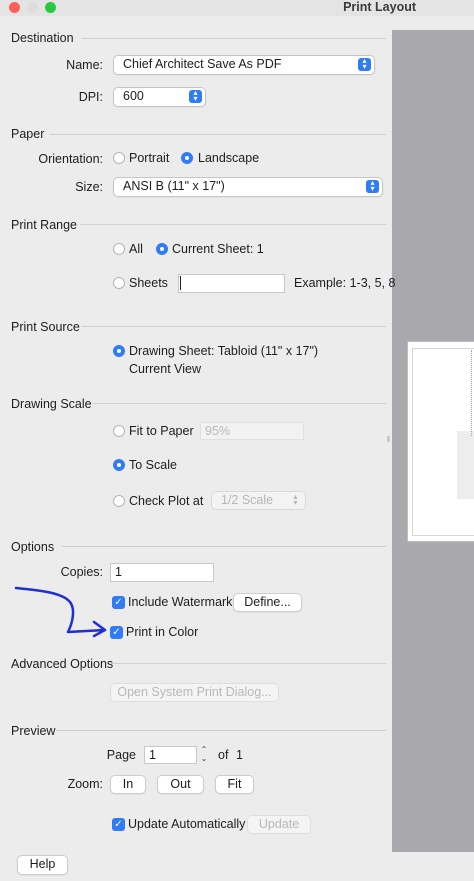 Image resolution: width=474 pixels, height=881 pixels. What do you see at coordinates (118, 572) in the screenshot?
I see `copies-value: 1` at bounding box center [118, 572].